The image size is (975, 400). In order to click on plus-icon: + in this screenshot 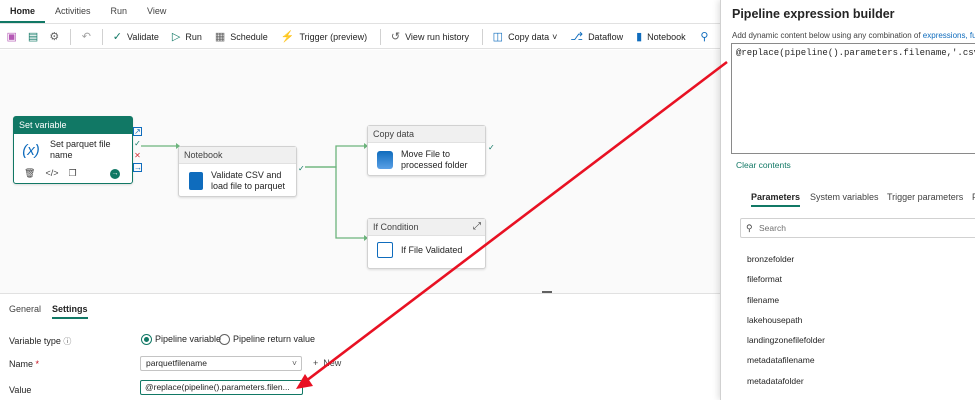, I will do `click(316, 363)`.